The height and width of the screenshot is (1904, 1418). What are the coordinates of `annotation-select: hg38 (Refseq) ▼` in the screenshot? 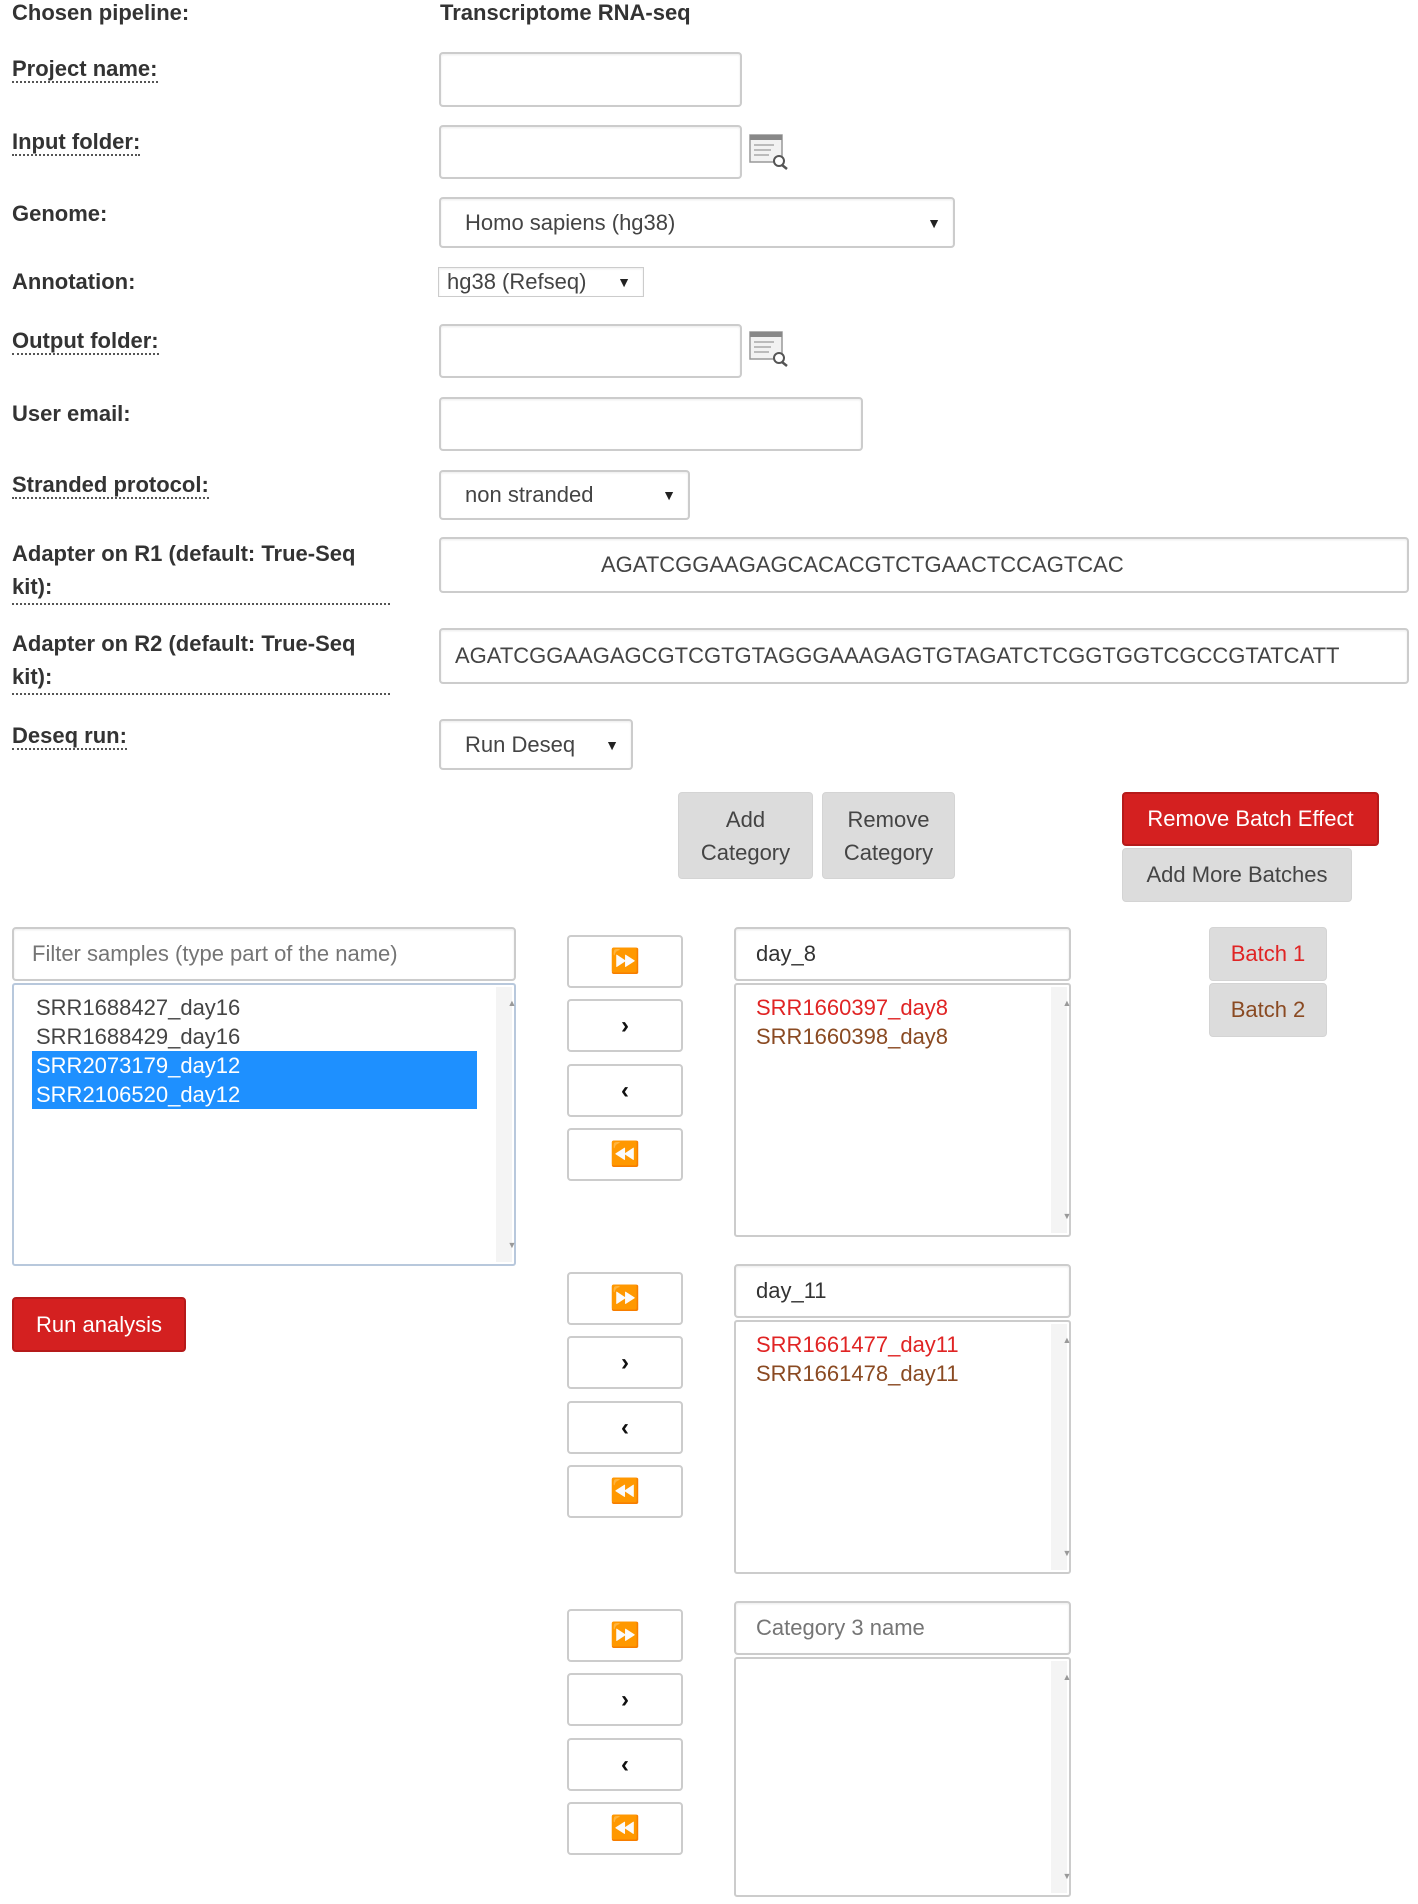 It's located at (541, 282).